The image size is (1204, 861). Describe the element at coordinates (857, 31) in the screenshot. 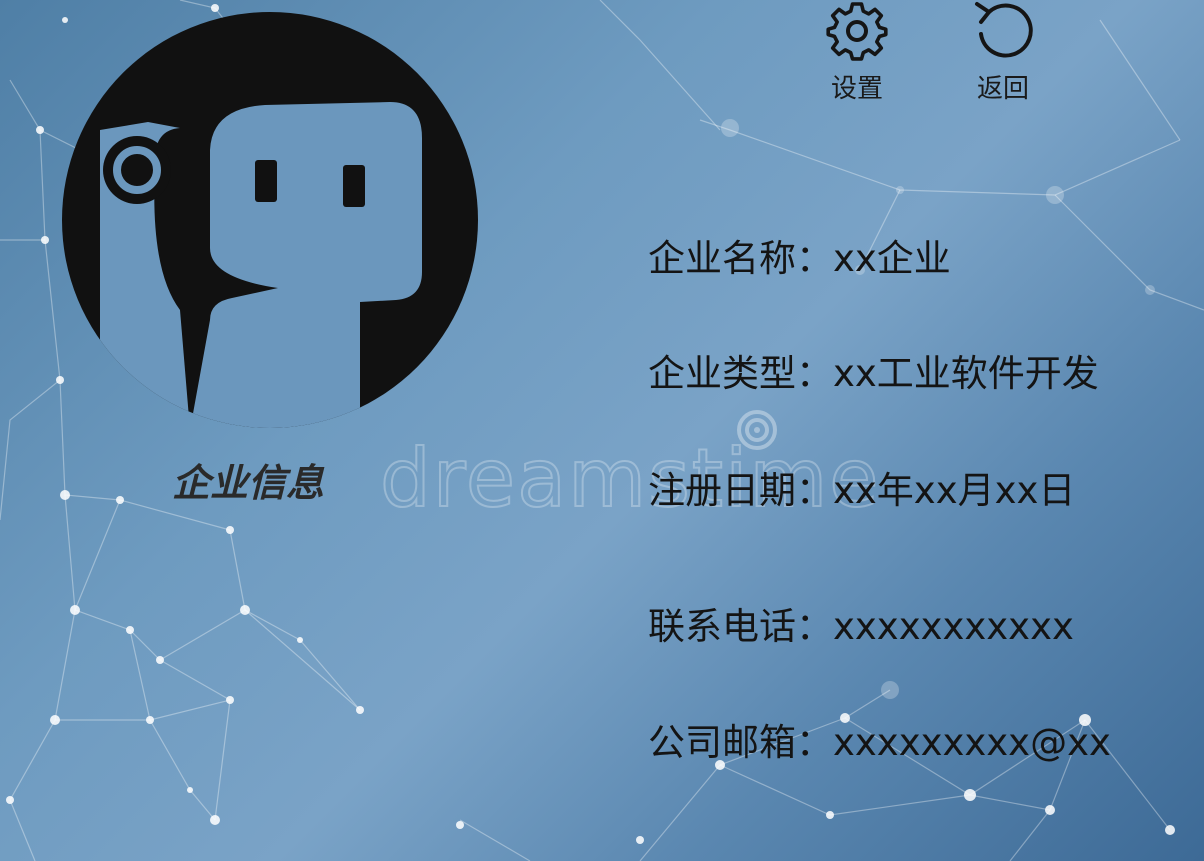

I see `gear-icon` at that location.